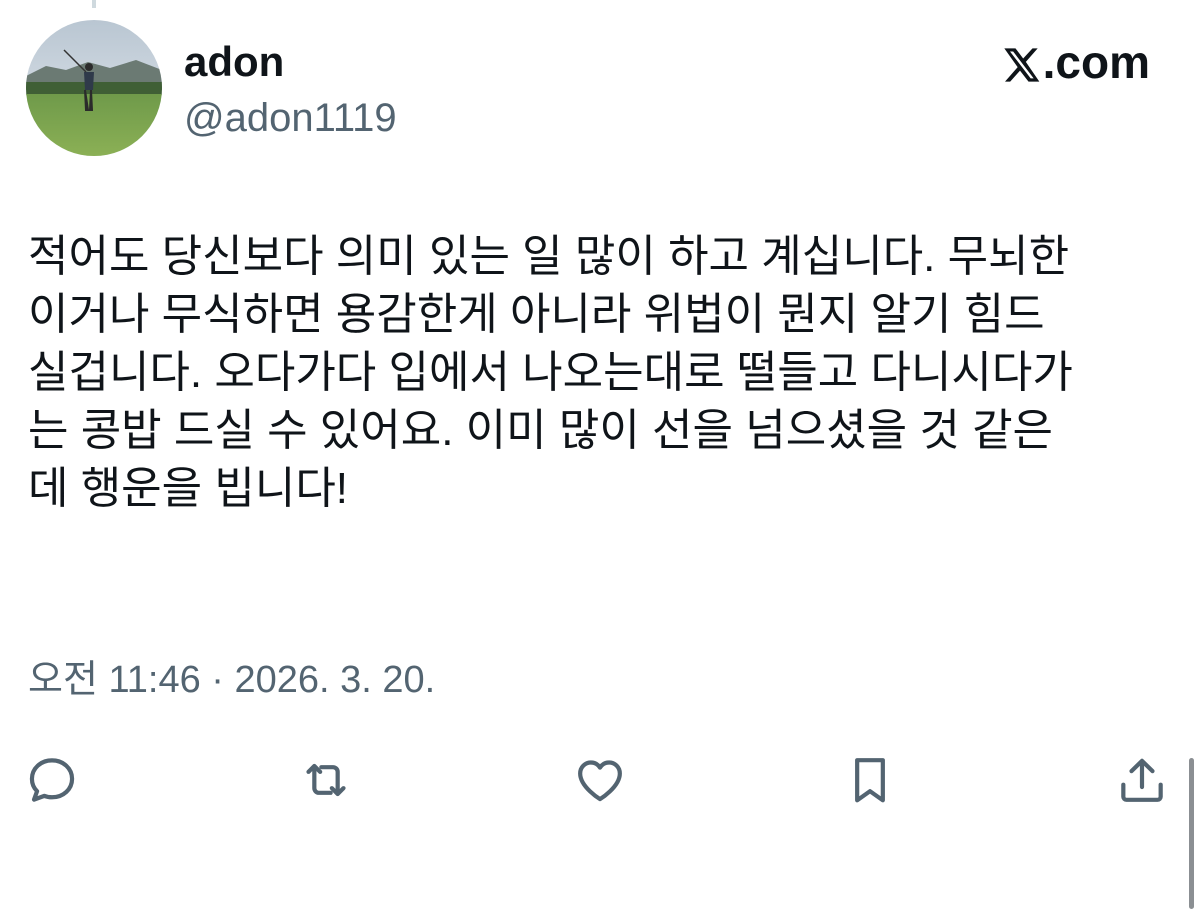  Describe the element at coordinates (549, 256) in the screenshot. I see `tweet-line: 적어도 당신보다 의미 있는 일 많이 하고 계십니다. 무뇌한` at that location.